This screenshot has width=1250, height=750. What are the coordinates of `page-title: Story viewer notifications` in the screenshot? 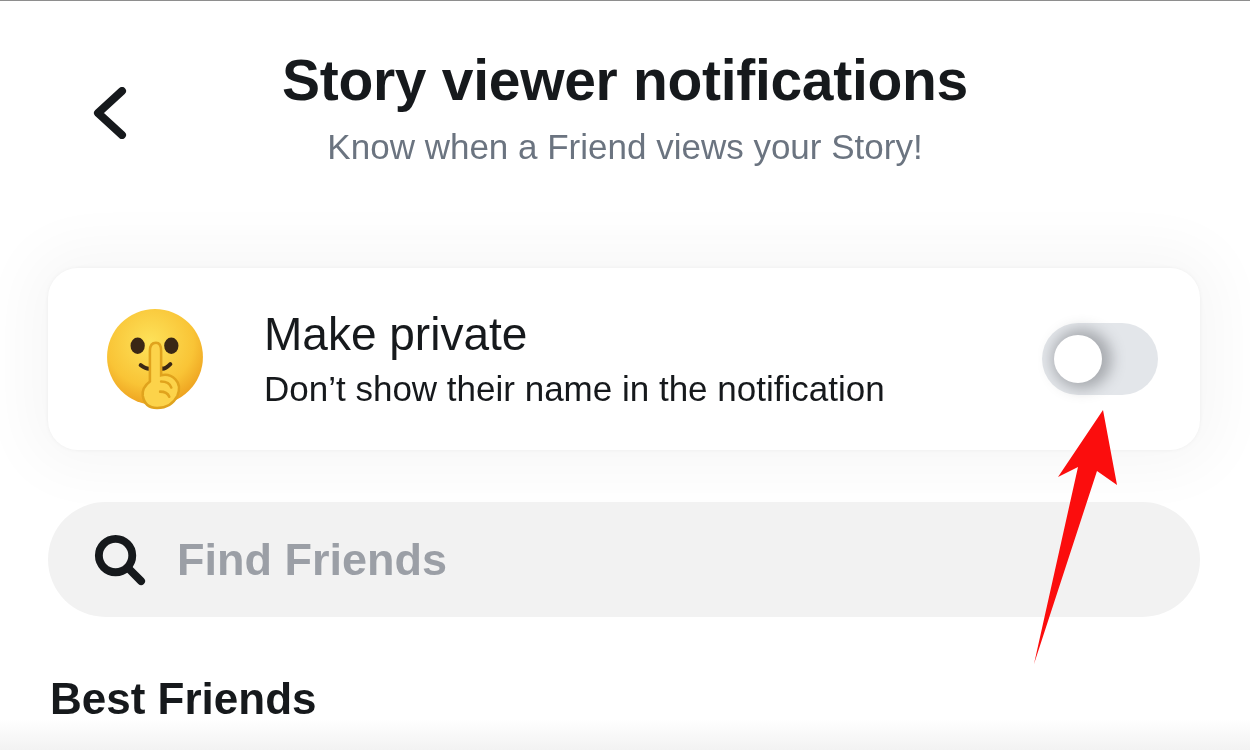 It's located at (625, 80).